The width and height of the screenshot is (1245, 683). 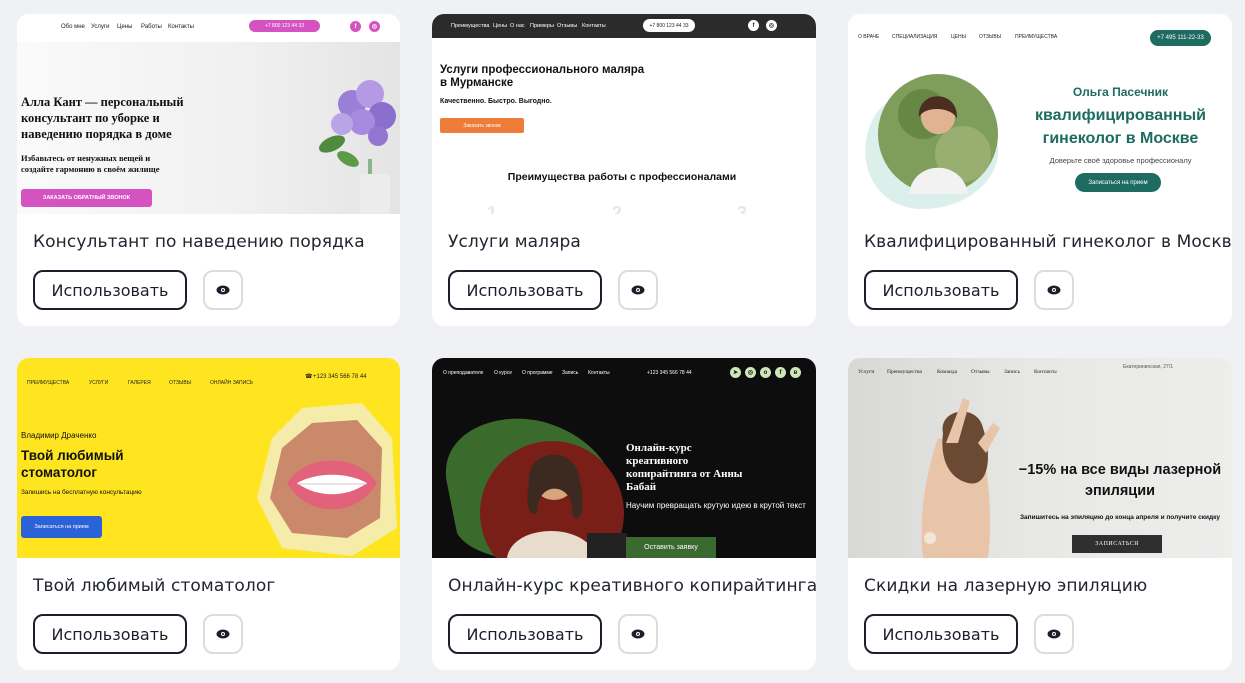 I want to click on preview-nav-item: УСЛУГИ, so click(x=99, y=383).